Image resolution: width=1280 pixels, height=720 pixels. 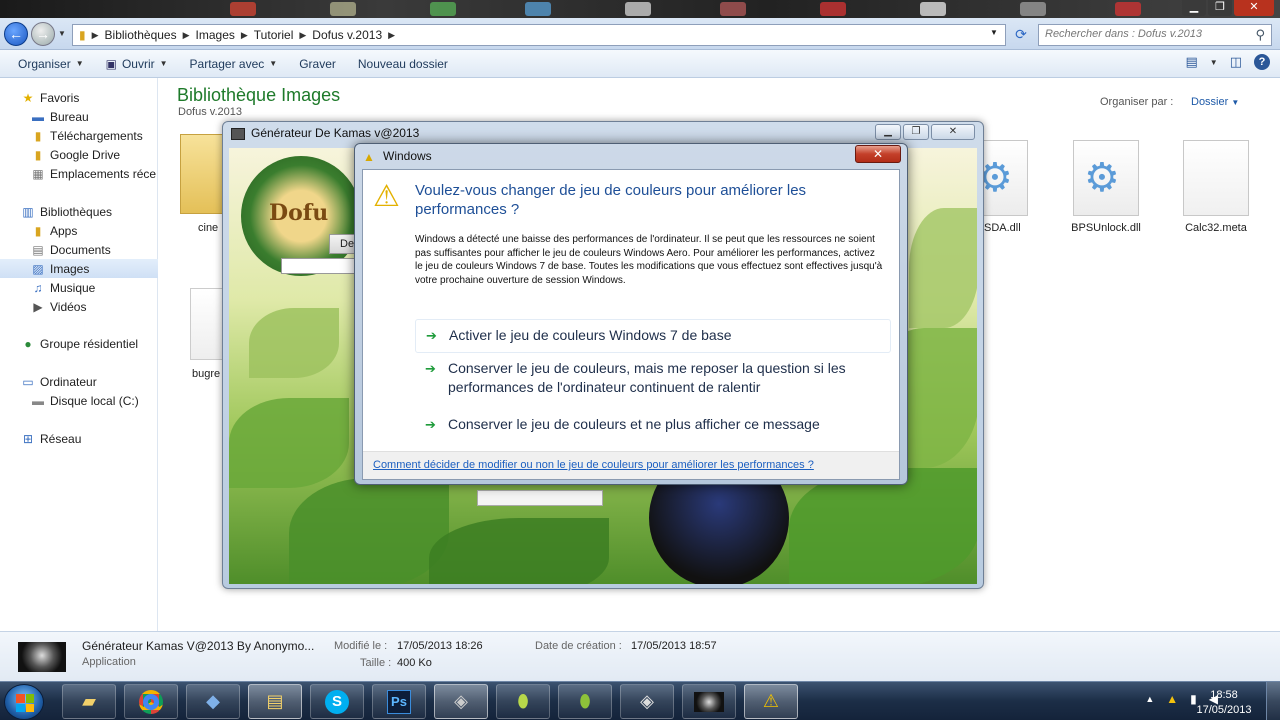 What do you see at coordinates (109, 287) in the screenshot?
I see `nav-music: ♫ Musique` at bounding box center [109, 287].